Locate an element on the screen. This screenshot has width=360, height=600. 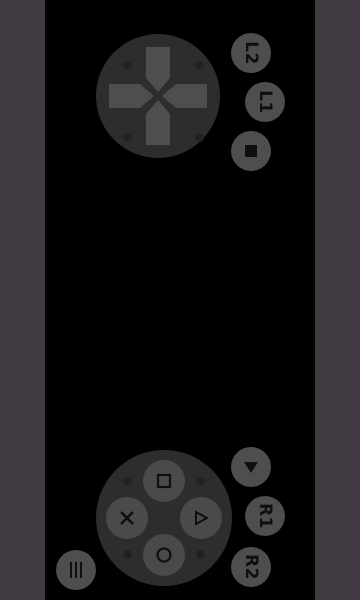
face-button-right is located at coordinates (201, 518).